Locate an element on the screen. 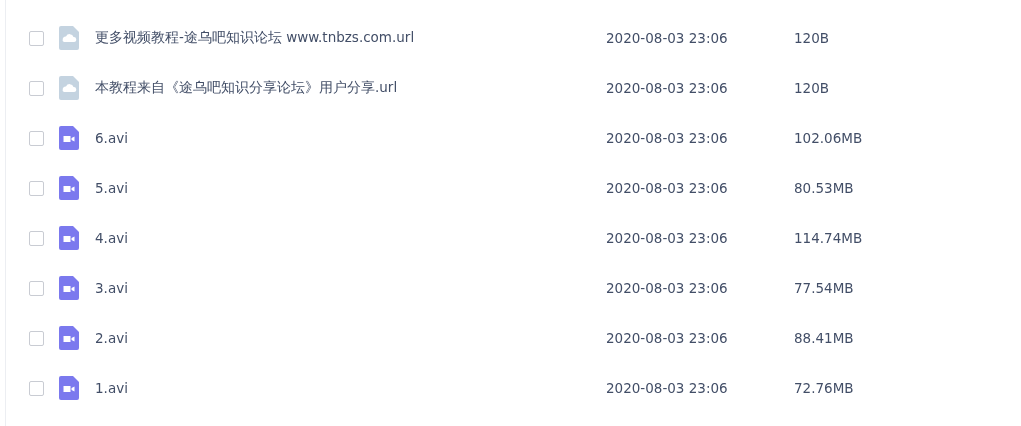 This screenshot has height=426, width=1021. file-size: 72.76MB is located at coordinates (824, 388).